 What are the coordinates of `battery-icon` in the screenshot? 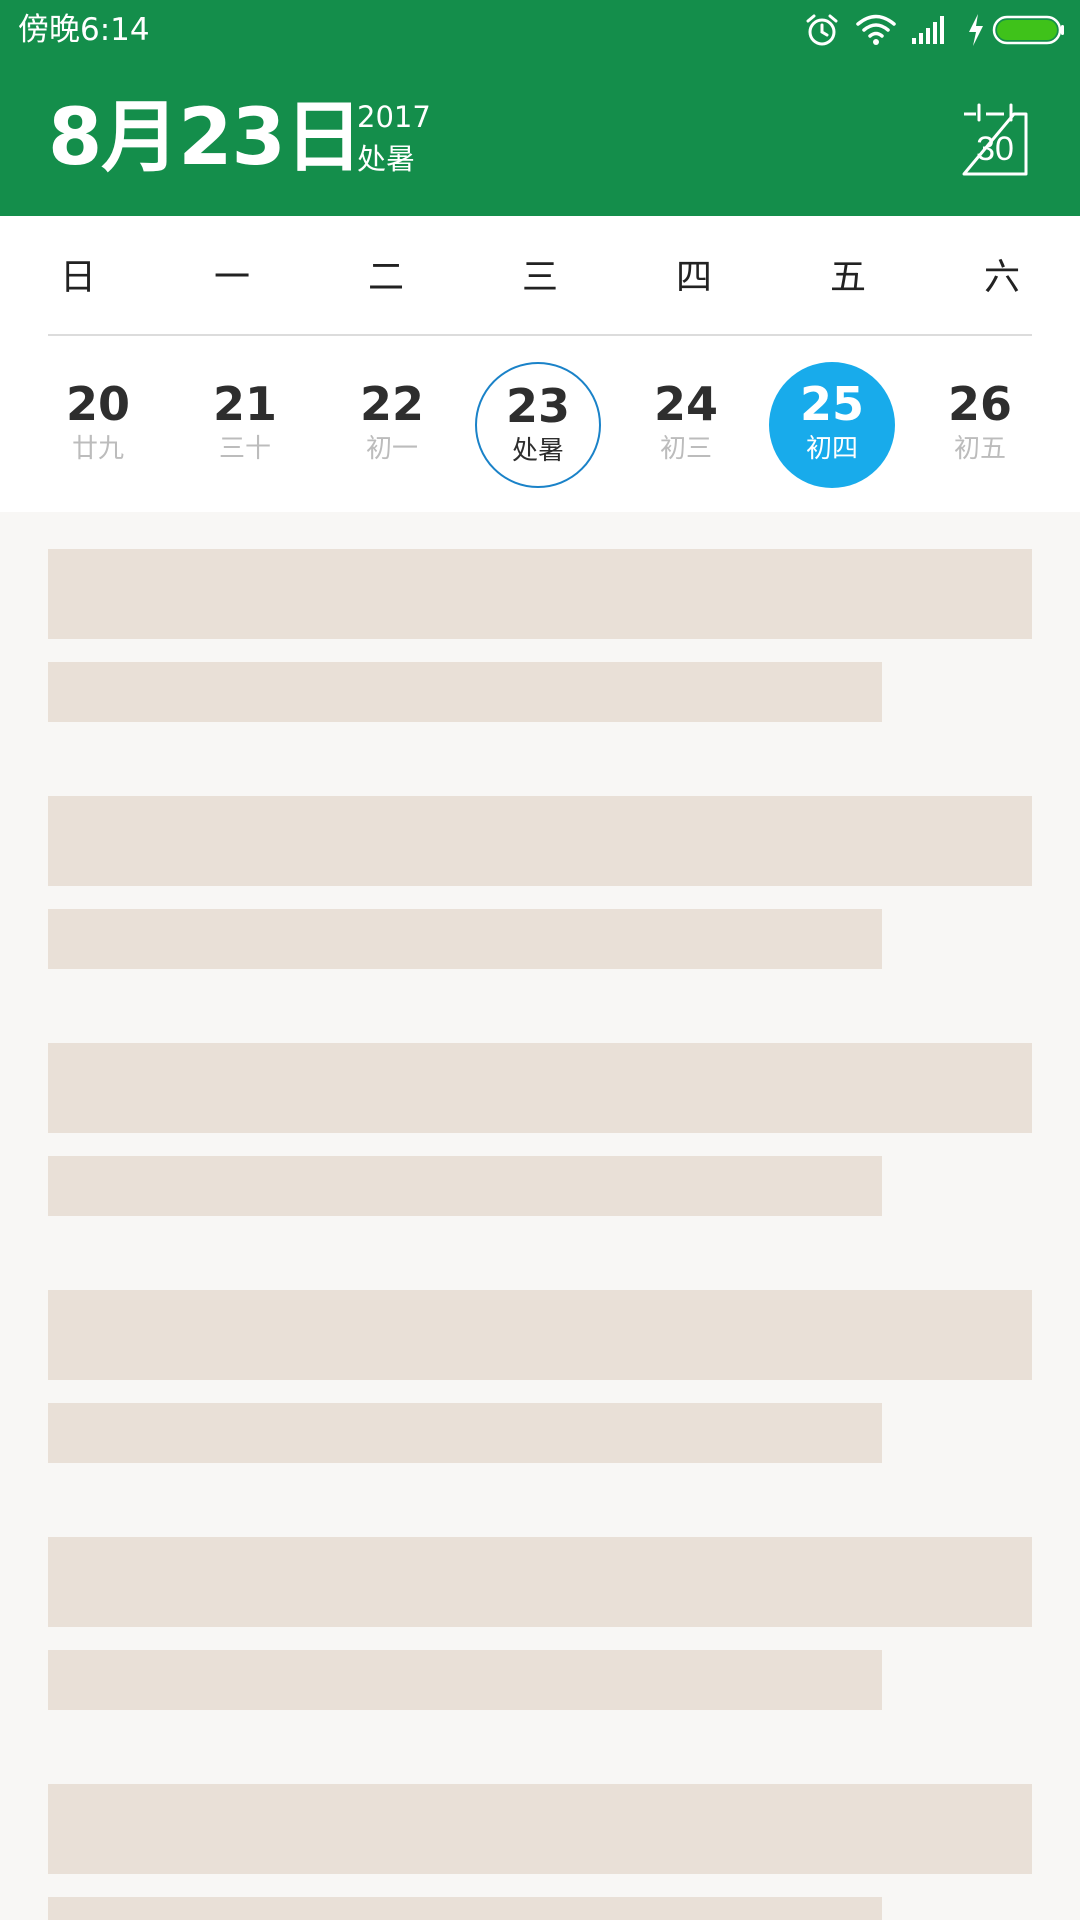 It's located at (1029, 32).